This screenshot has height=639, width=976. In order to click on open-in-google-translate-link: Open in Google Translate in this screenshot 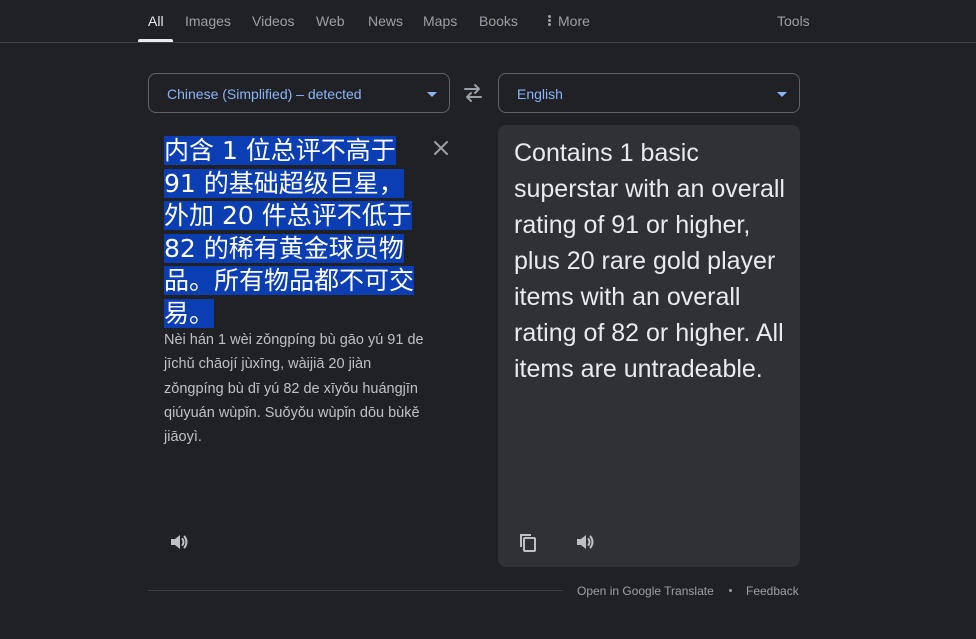, I will do `click(645, 591)`.